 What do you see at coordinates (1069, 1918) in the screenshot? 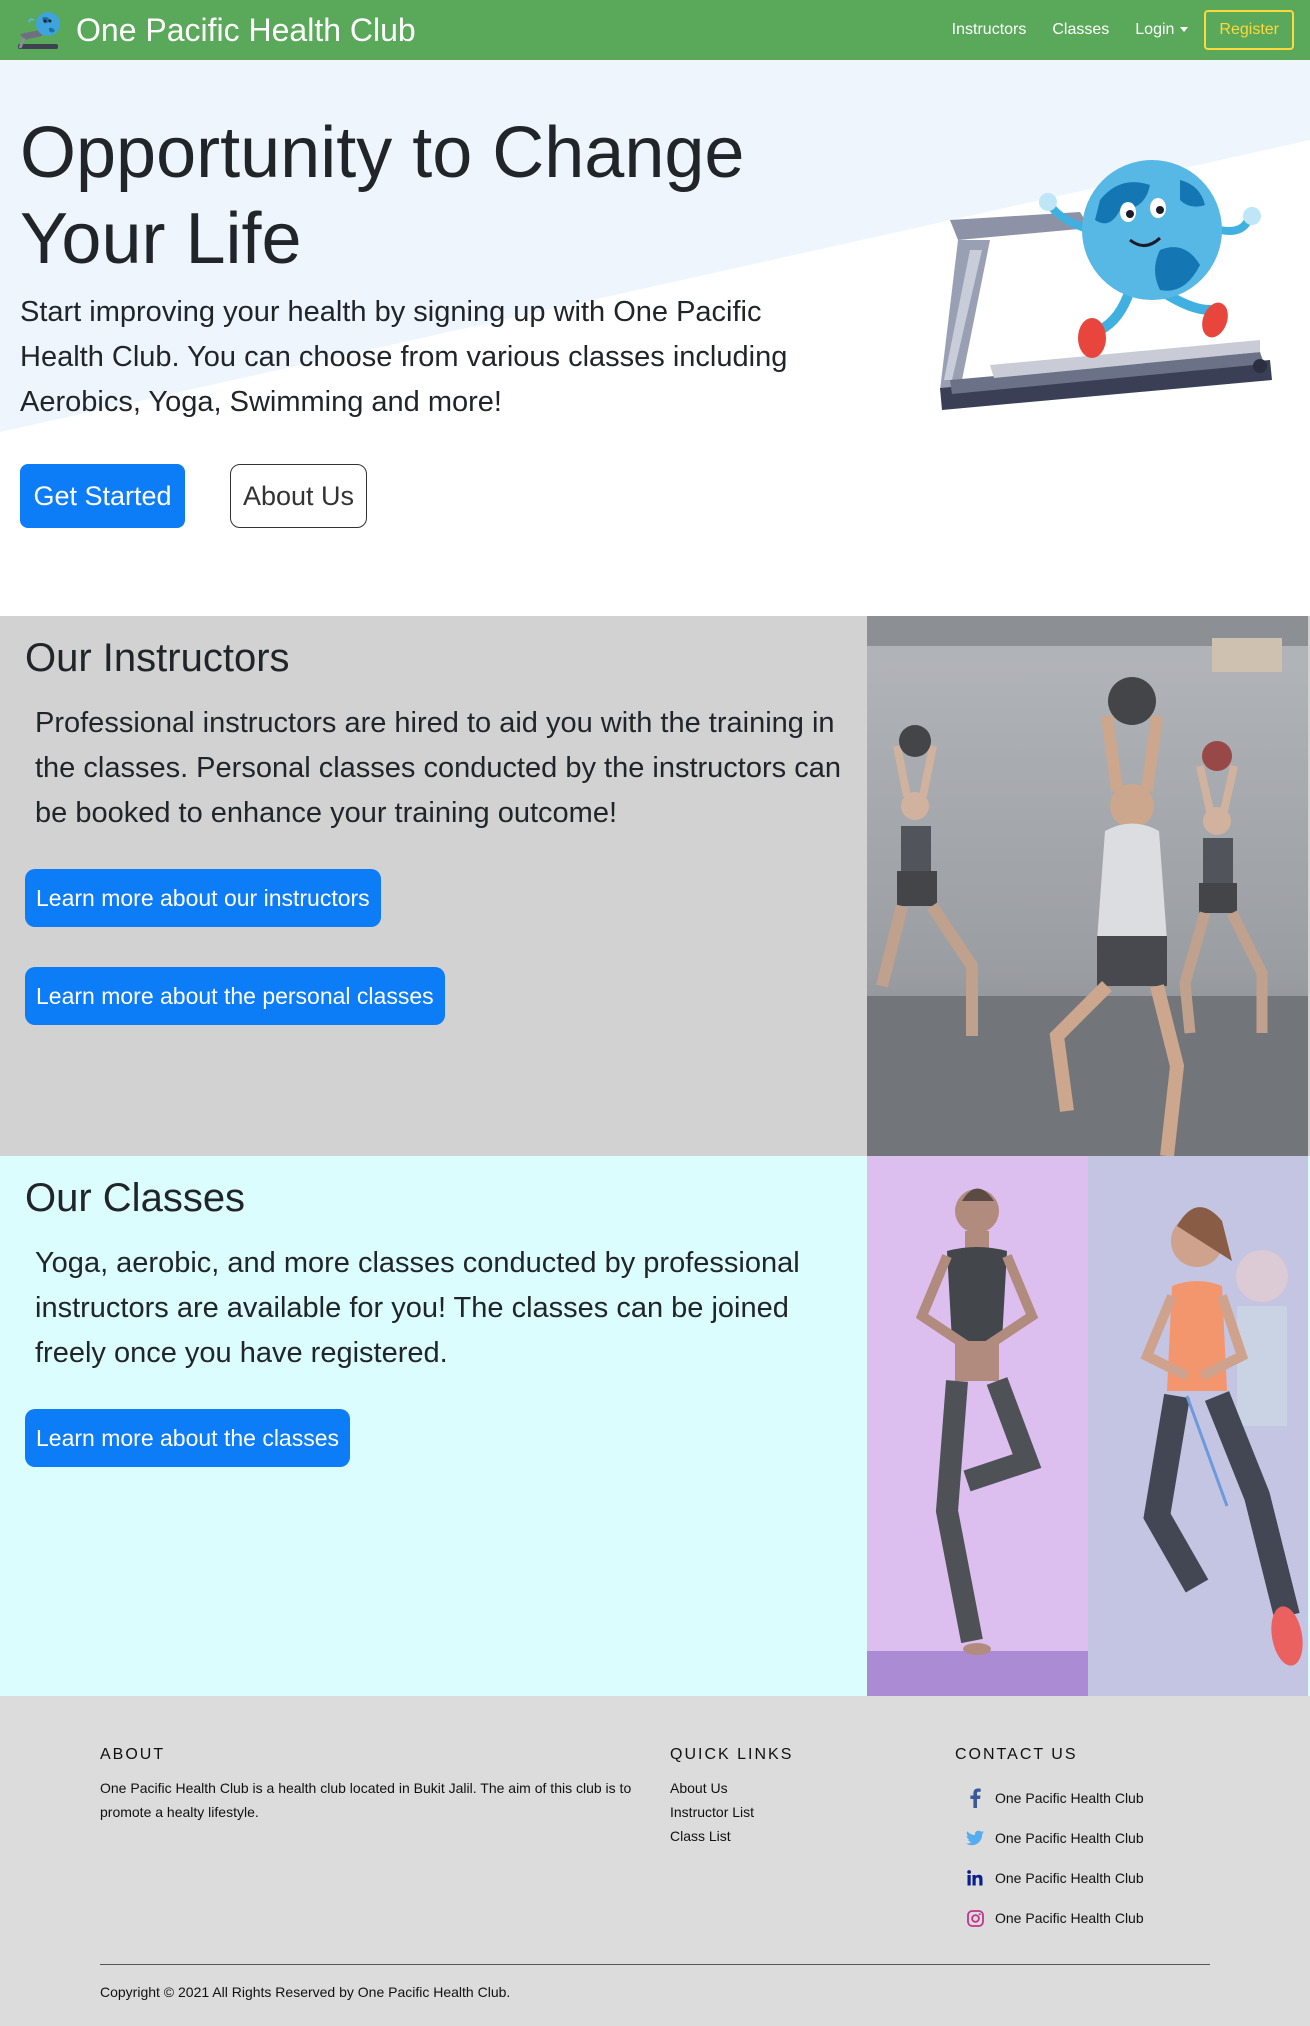
I see `contact-instagram-text: One Pacific Health Club` at bounding box center [1069, 1918].